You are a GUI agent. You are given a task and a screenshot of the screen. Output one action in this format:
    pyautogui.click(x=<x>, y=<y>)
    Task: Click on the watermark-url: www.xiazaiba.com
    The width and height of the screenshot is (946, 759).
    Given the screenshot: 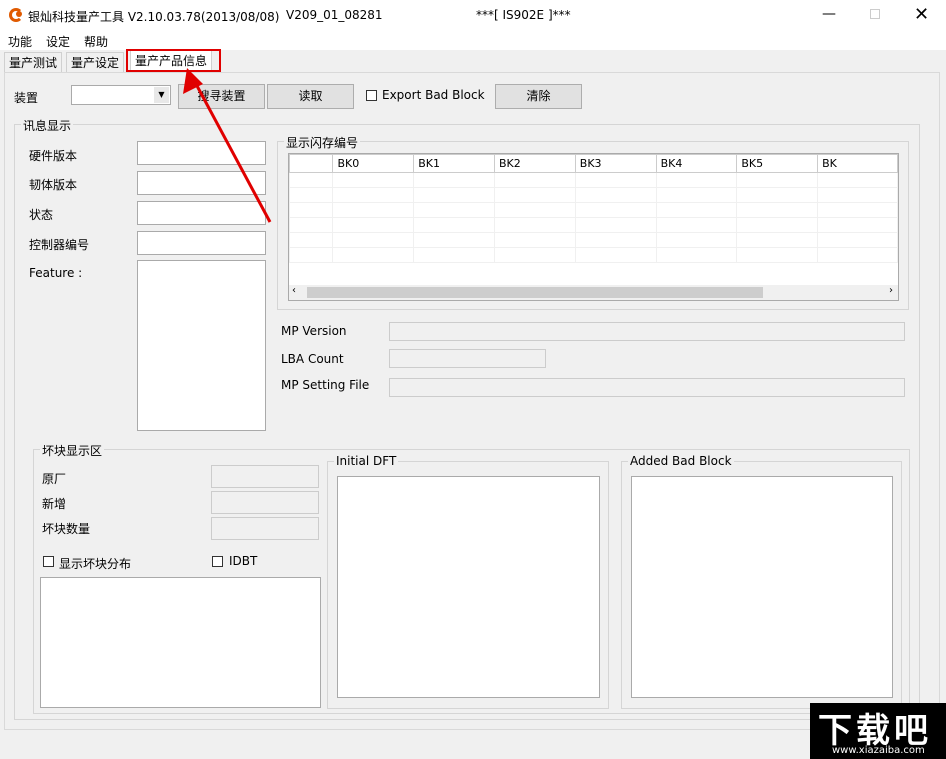 What is the action you would take?
    pyautogui.click(x=878, y=750)
    